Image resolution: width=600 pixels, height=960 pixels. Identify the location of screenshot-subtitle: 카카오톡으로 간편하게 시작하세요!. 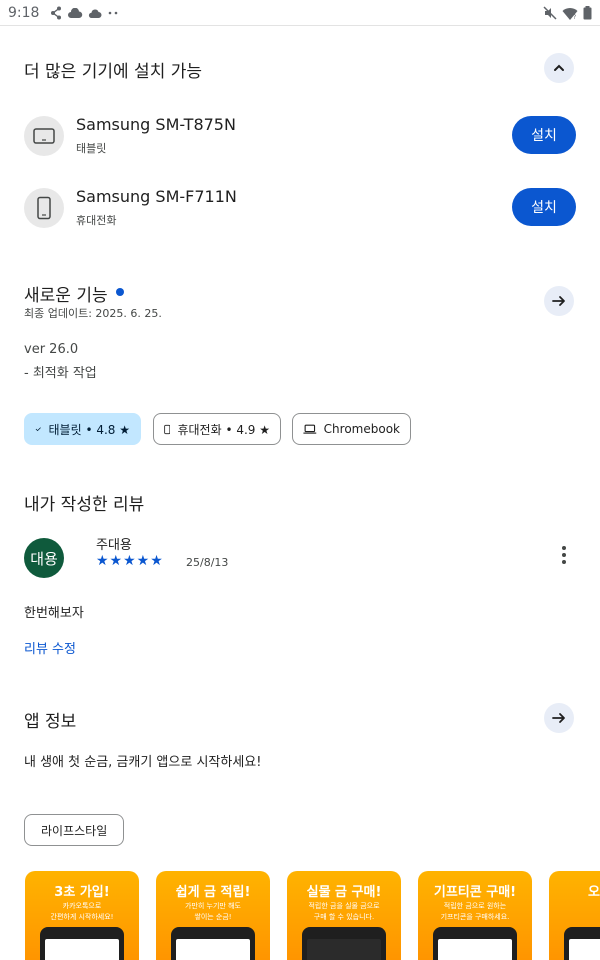
(82, 911).